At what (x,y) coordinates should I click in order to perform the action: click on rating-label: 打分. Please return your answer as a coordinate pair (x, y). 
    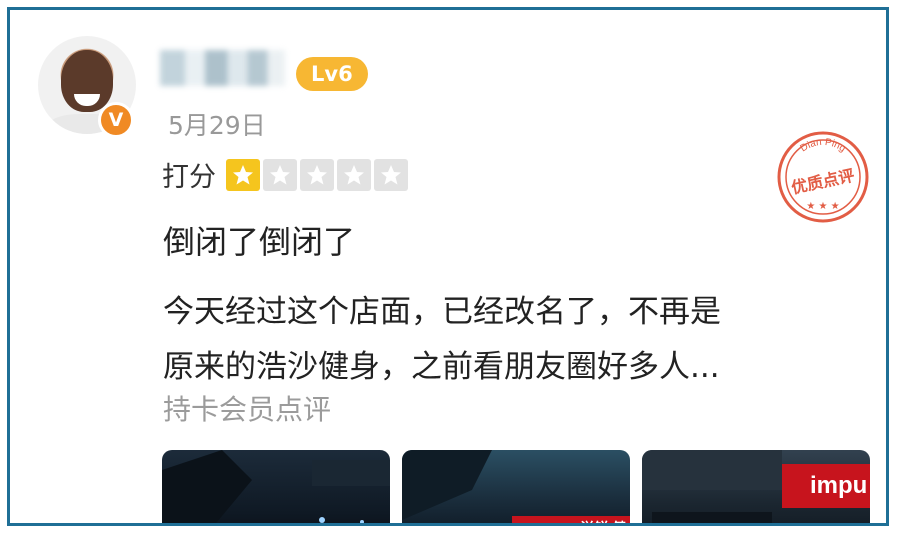
    Looking at the image, I should click on (189, 177).